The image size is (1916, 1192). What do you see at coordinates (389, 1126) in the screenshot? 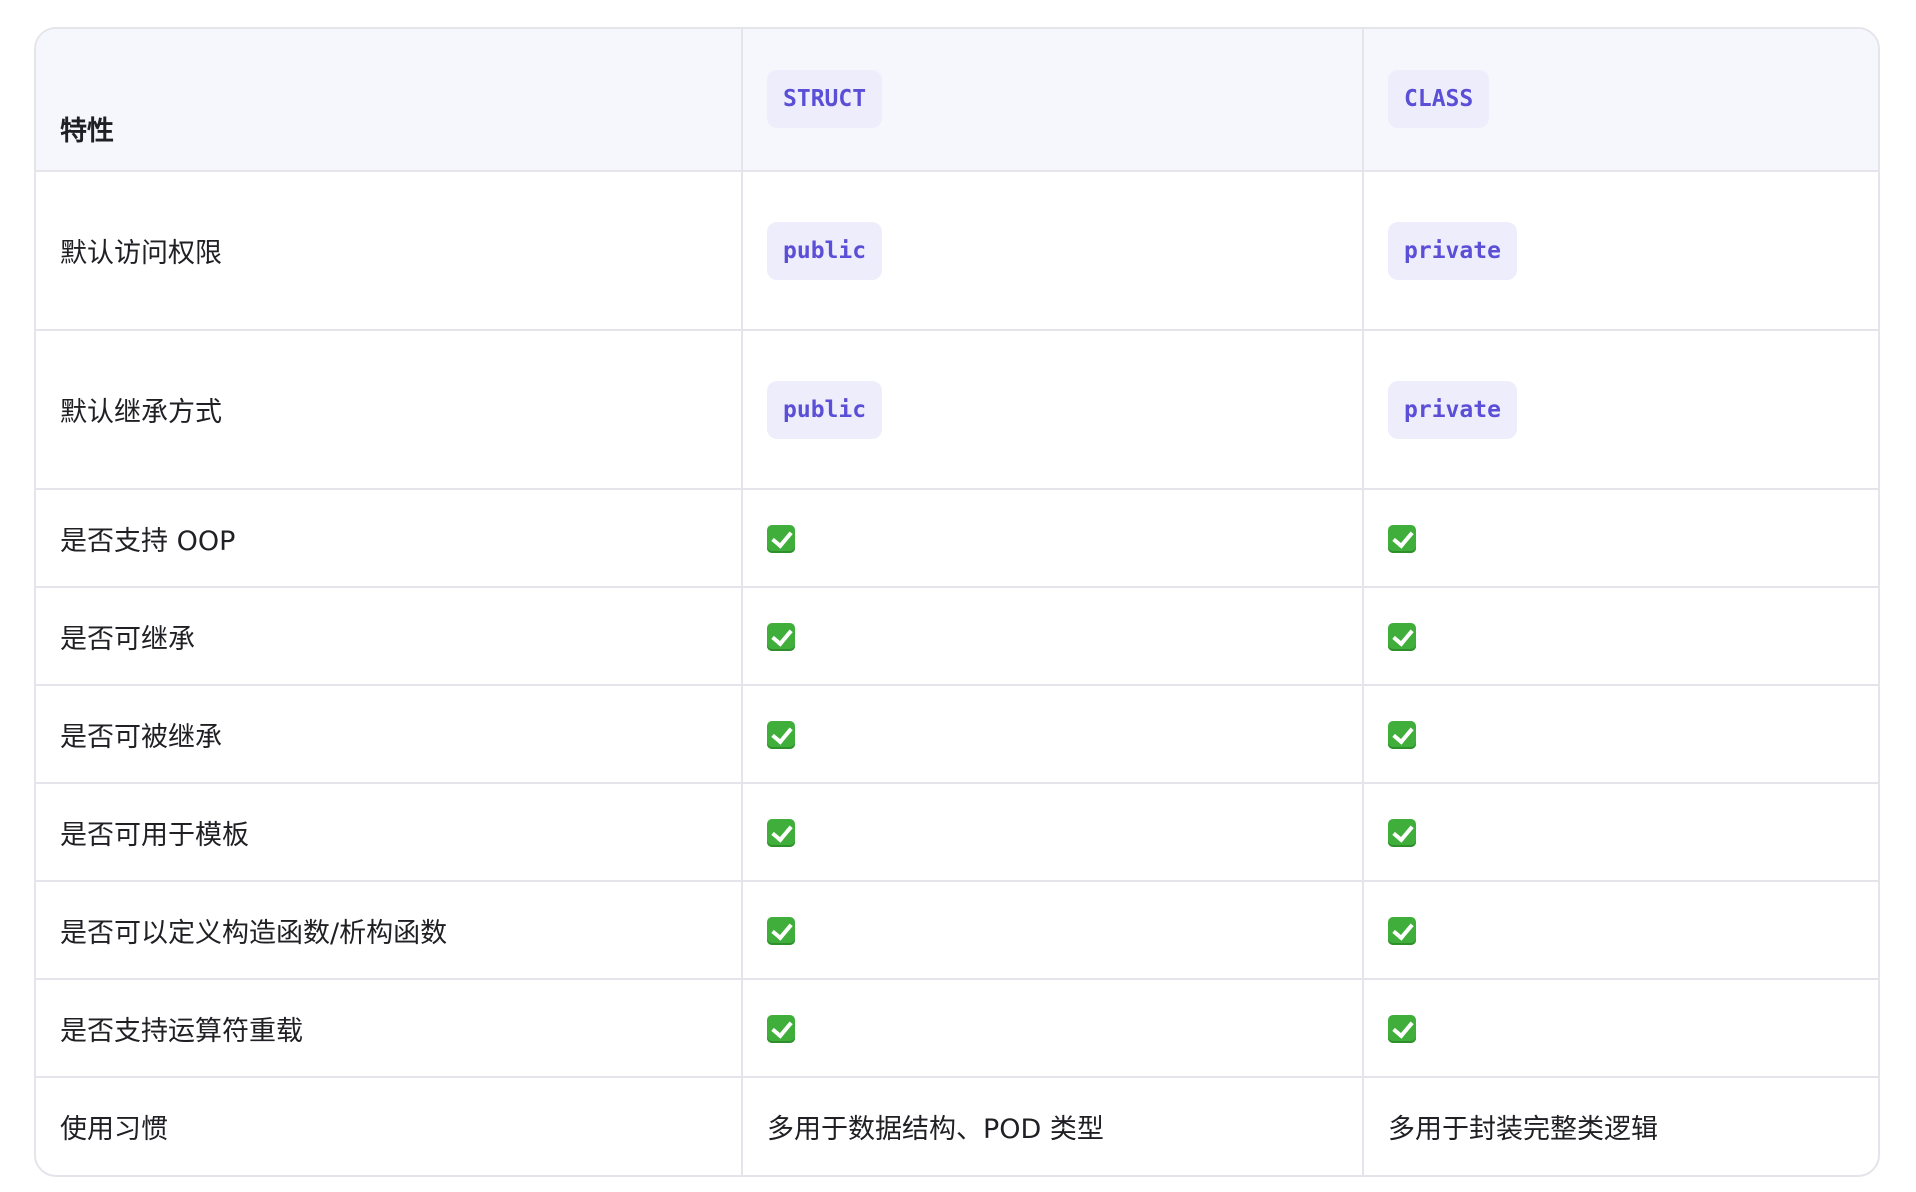
I see `feature-cell: 使用习惯` at bounding box center [389, 1126].